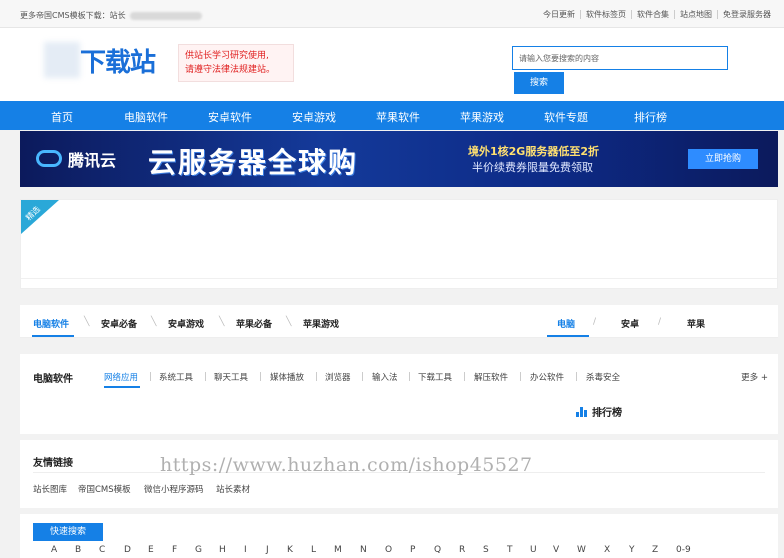  I want to click on category-office: 办公软件, so click(547, 377).